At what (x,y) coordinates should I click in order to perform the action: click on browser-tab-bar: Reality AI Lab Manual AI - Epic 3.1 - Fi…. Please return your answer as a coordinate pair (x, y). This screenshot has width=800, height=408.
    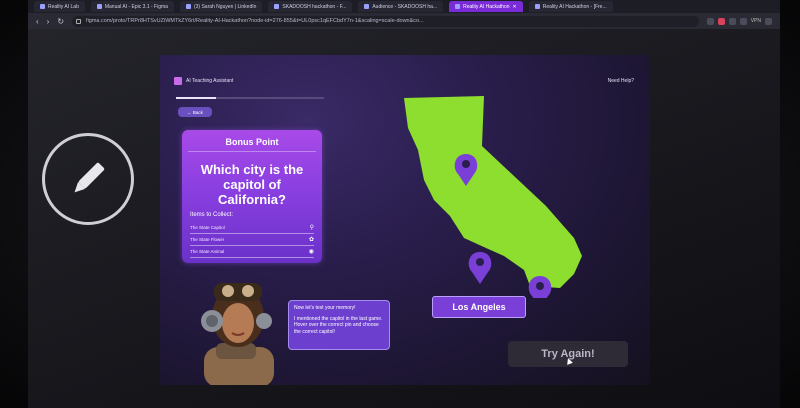
    Looking at the image, I should click on (404, 6).